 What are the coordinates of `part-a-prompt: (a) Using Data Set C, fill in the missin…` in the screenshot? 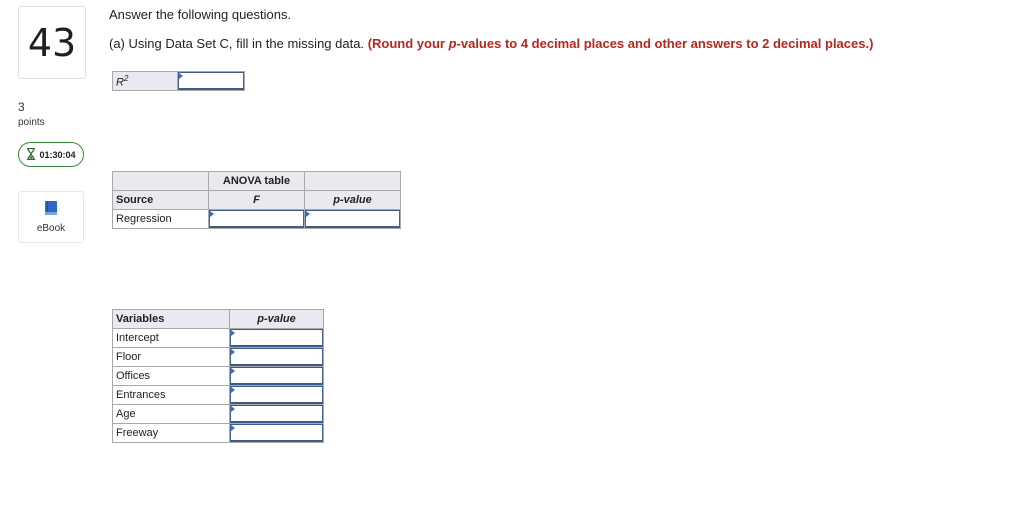 It's located at (491, 43).